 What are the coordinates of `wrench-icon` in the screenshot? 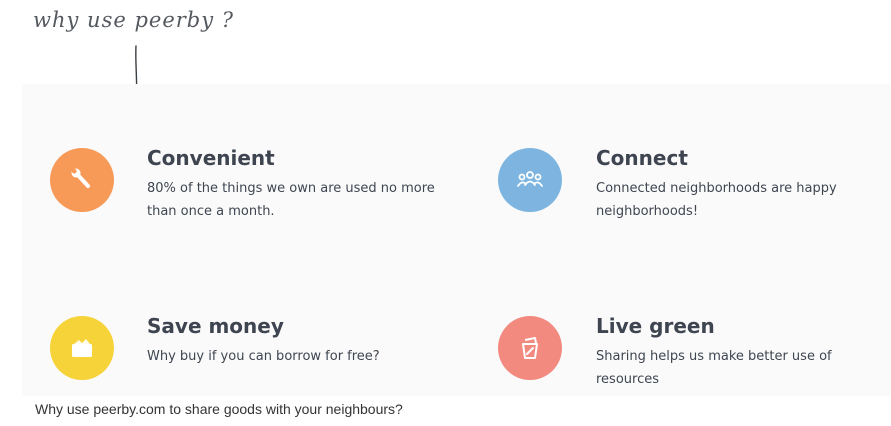 It's located at (82, 180).